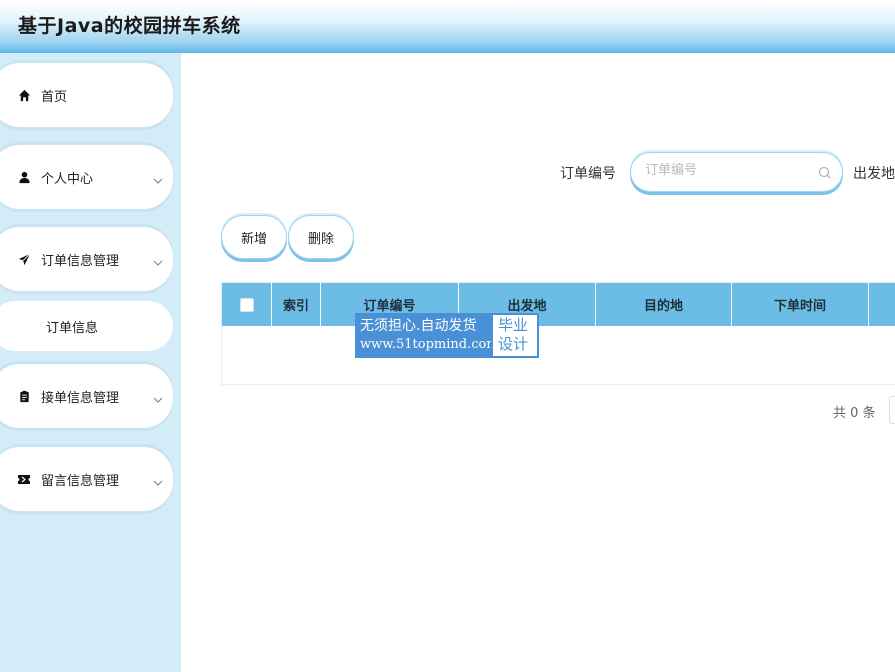 The width and height of the screenshot is (895, 672). I want to click on select-all-checkbox, so click(246, 304).